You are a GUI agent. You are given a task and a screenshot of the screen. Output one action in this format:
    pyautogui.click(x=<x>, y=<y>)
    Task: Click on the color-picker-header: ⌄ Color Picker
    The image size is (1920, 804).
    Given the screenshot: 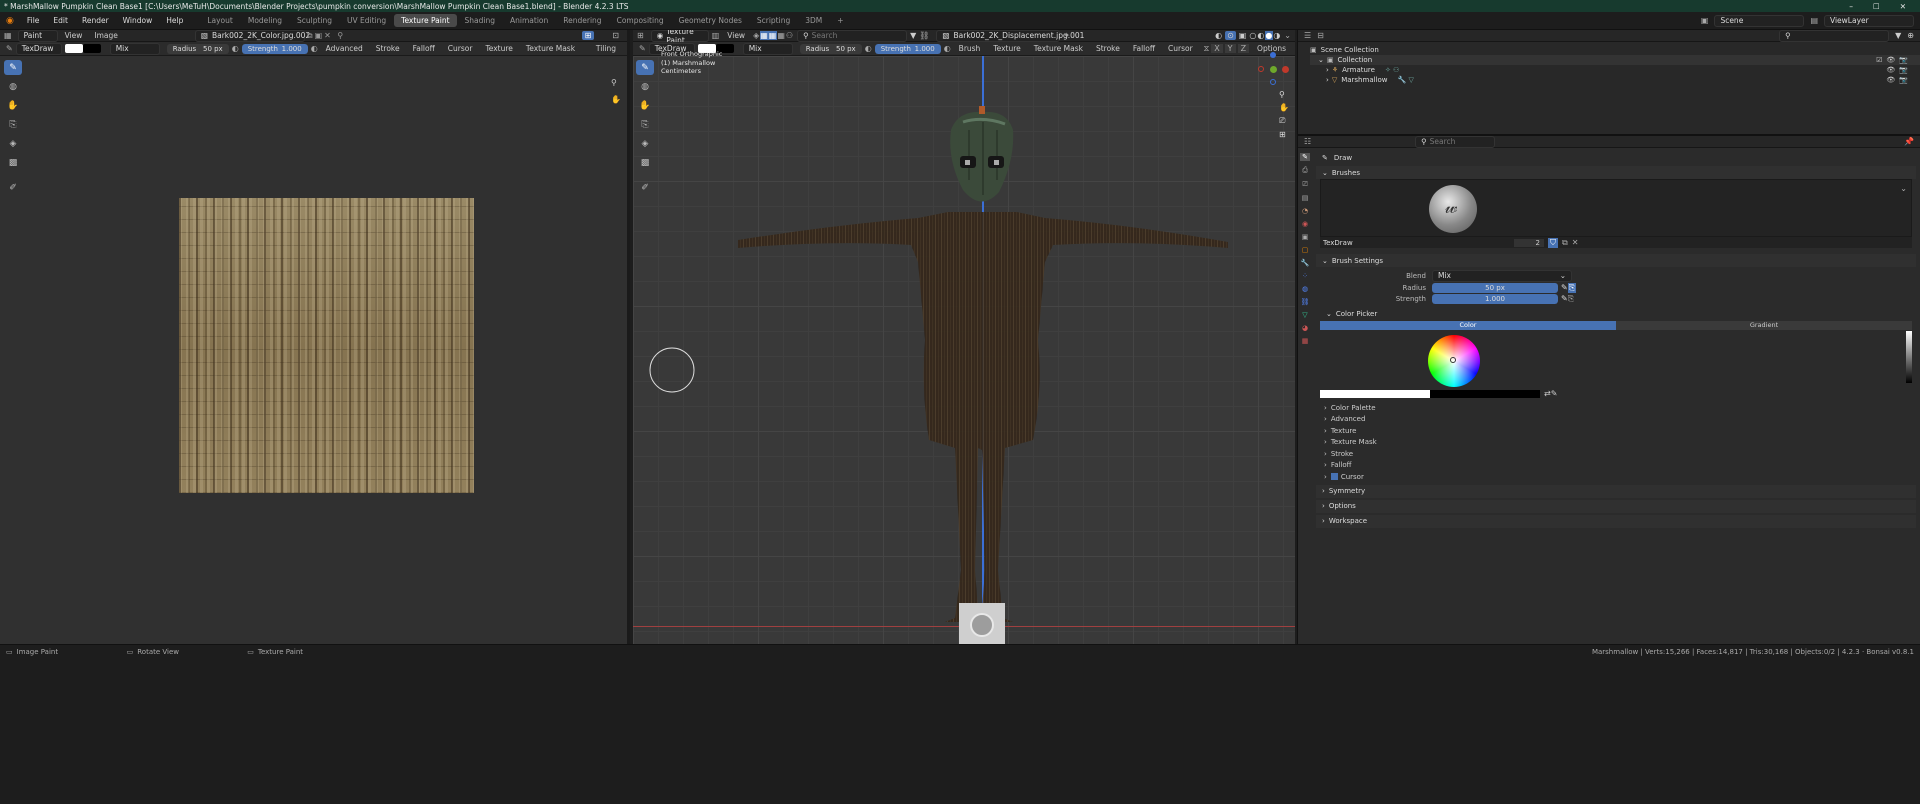 What is the action you would take?
    pyautogui.click(x=1616, y=313)
    